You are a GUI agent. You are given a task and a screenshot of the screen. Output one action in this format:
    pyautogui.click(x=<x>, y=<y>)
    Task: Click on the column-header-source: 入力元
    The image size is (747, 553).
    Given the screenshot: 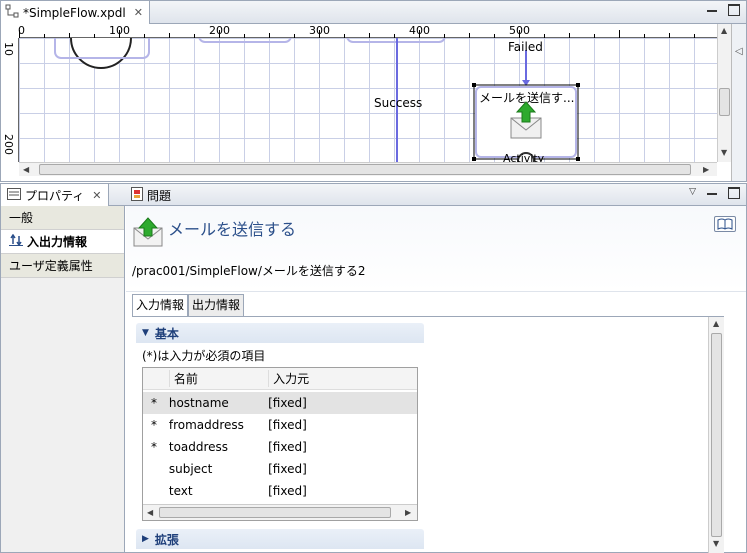 What is the action you would take?
    pyautogui.click(x=342, y=378)
    